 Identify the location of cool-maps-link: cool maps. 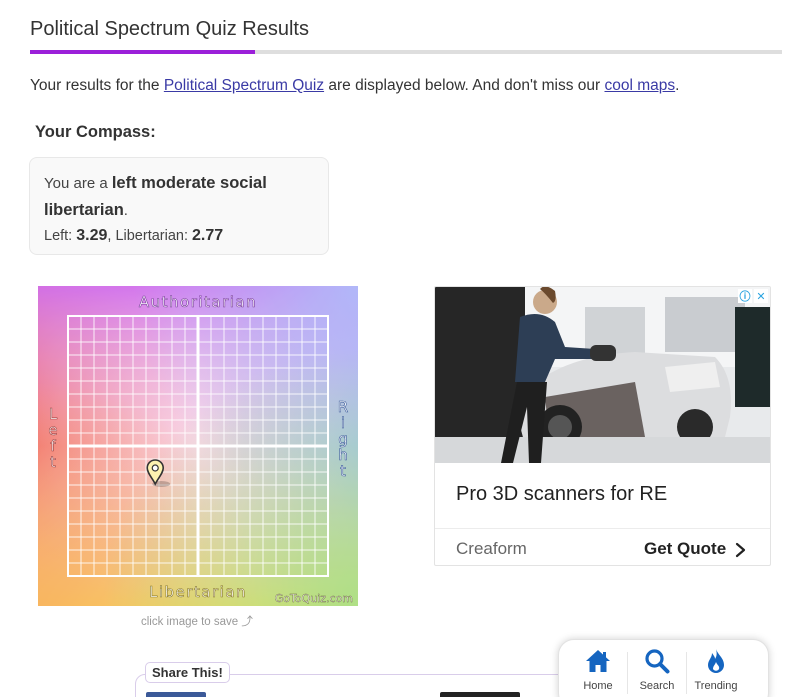
(639, 85).